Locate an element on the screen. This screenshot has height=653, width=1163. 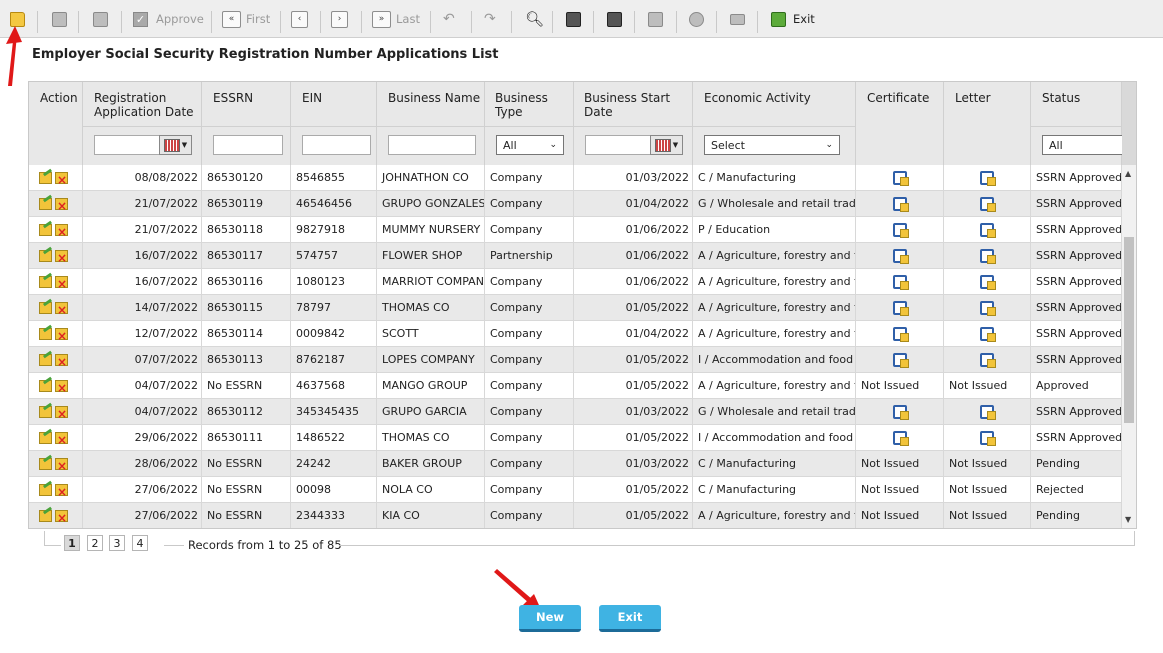
exit-button: Exit is located at coordinates (630, 618).